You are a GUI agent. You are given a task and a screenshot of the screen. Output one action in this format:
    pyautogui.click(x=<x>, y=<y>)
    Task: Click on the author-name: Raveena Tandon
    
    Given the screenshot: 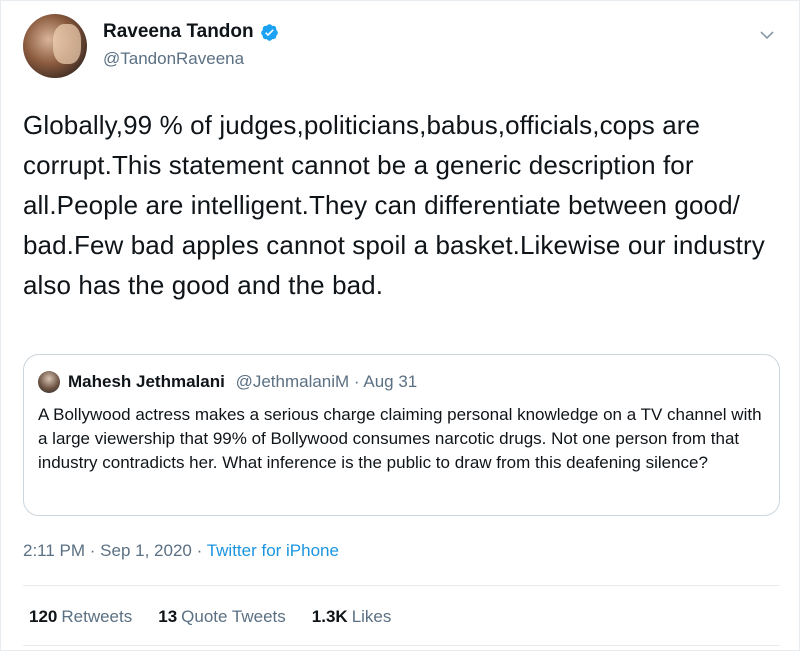 What is the action you would take?
    pyautogui.click(x=178, y=32)
    